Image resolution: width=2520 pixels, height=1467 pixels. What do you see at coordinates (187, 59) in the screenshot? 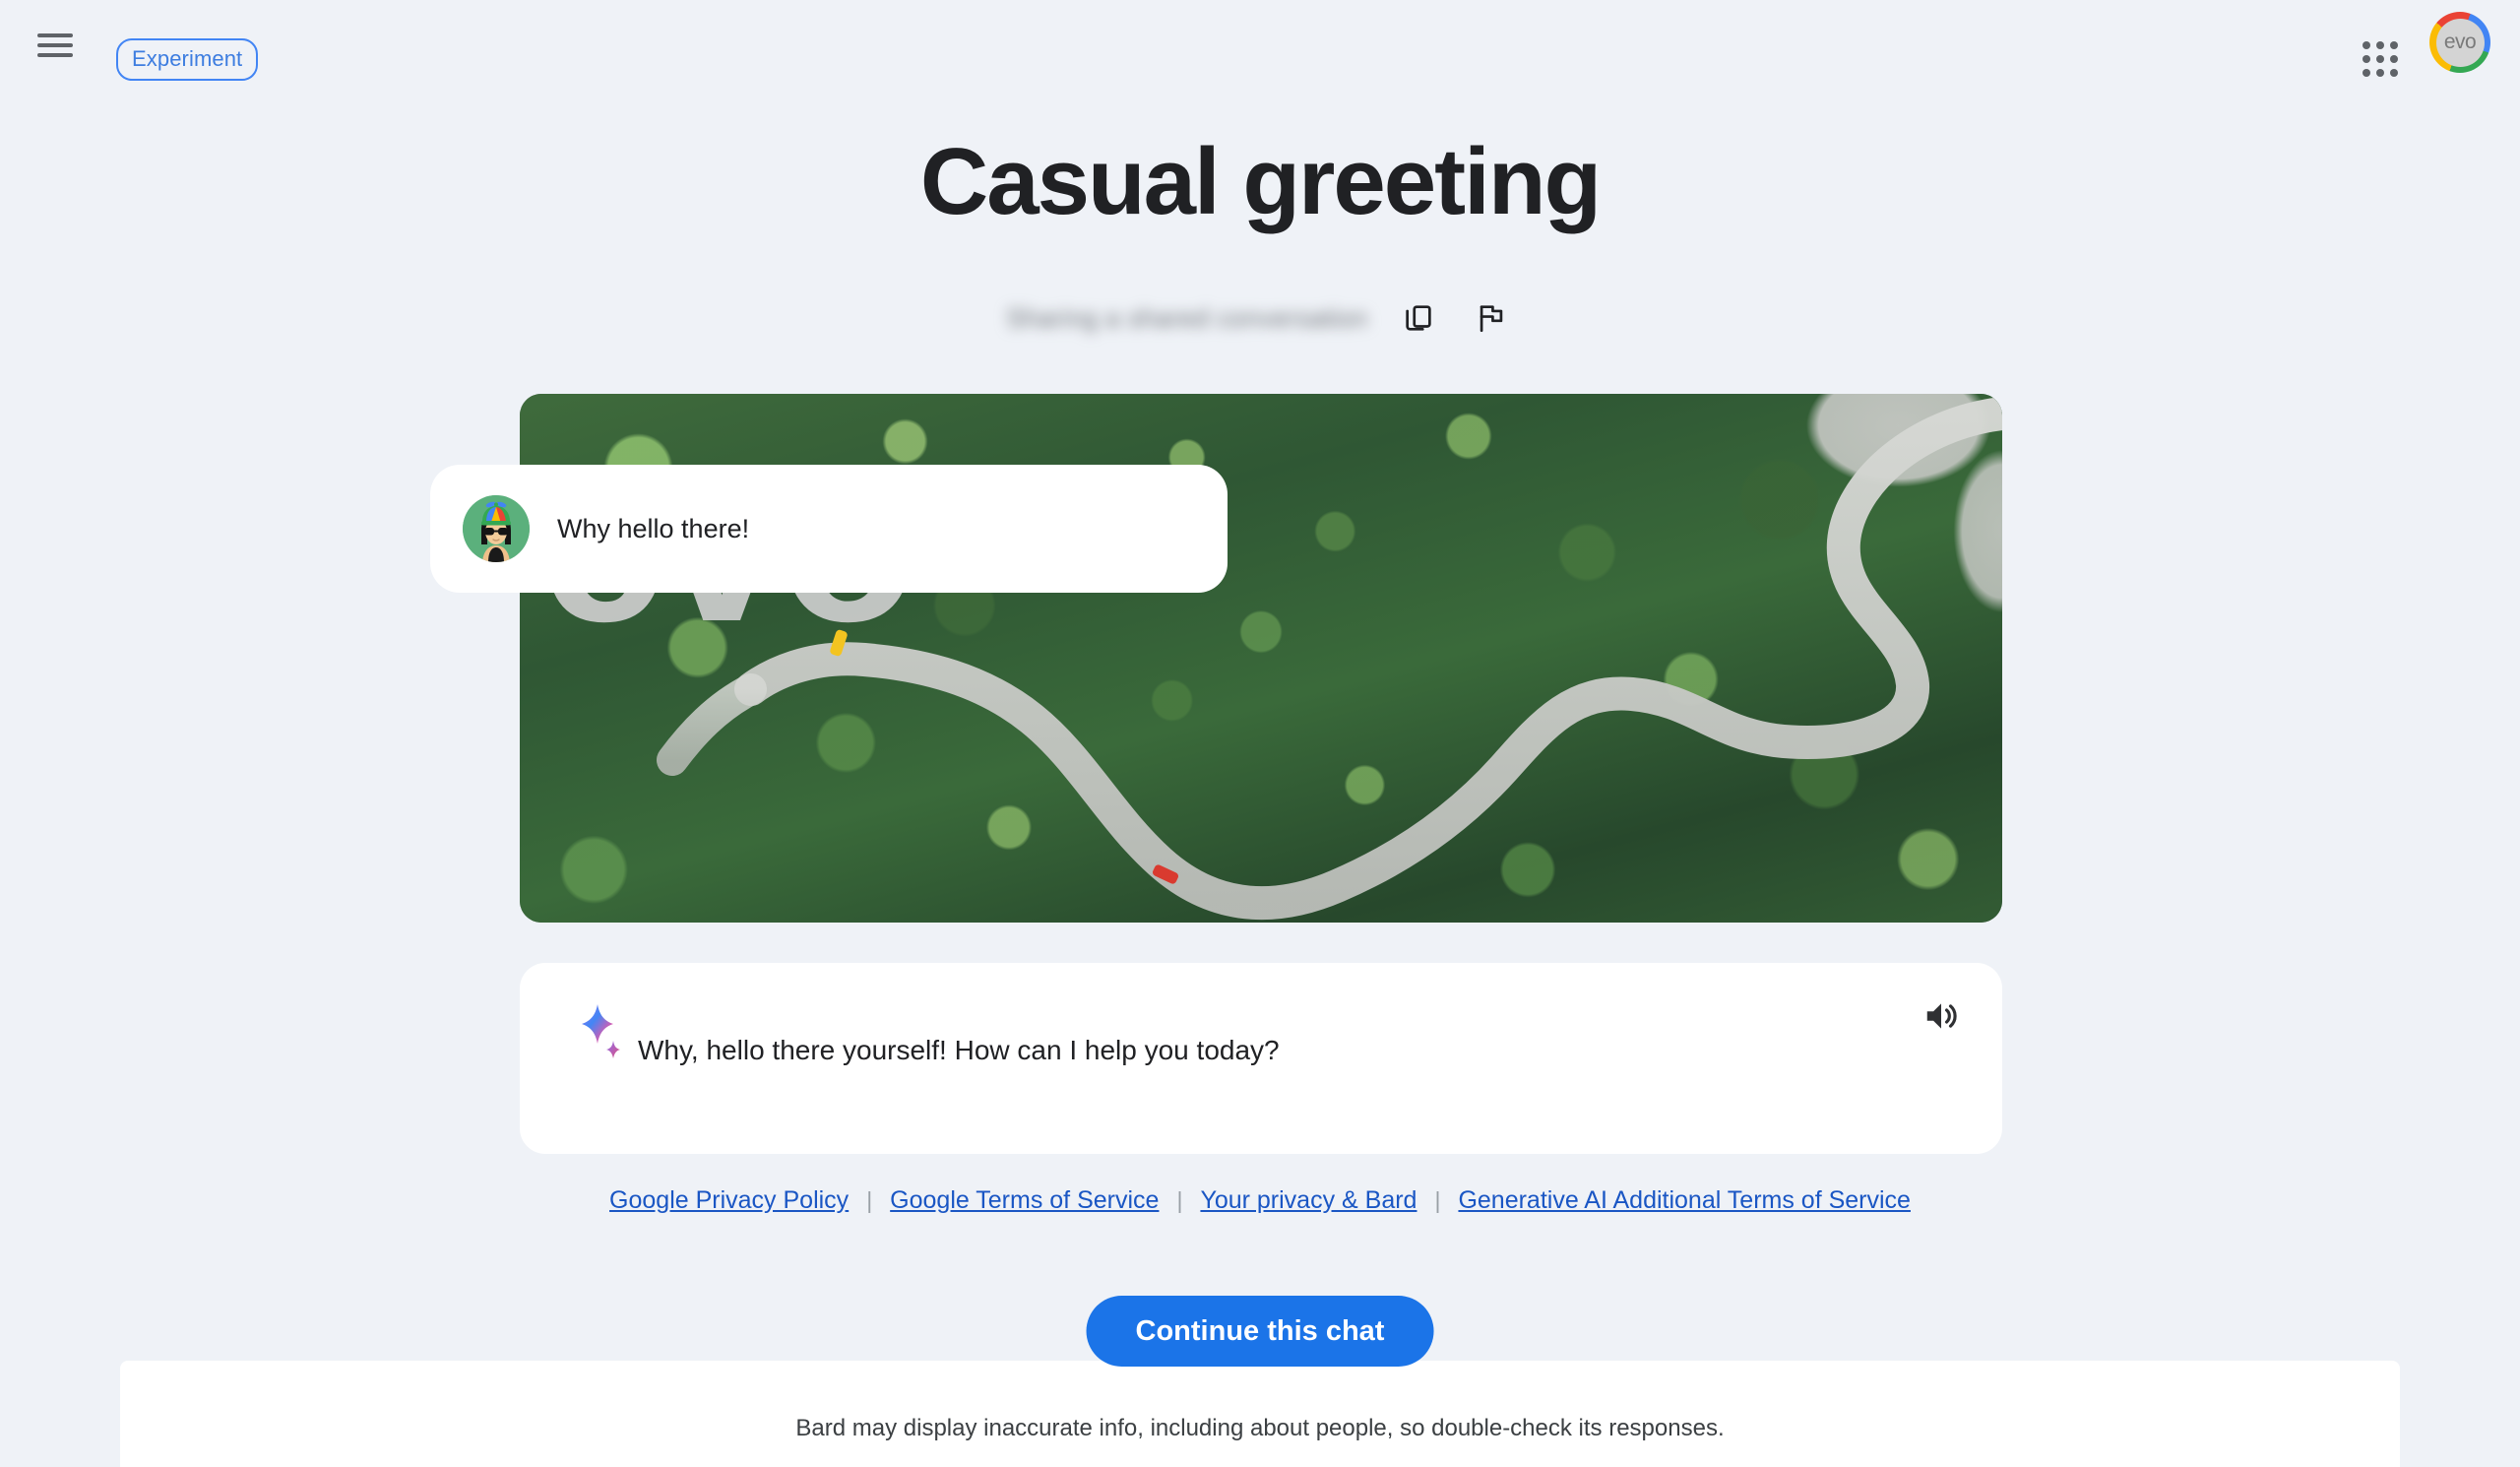
I see `experiment-badge: Experiment` at bounding box center [187, 59].